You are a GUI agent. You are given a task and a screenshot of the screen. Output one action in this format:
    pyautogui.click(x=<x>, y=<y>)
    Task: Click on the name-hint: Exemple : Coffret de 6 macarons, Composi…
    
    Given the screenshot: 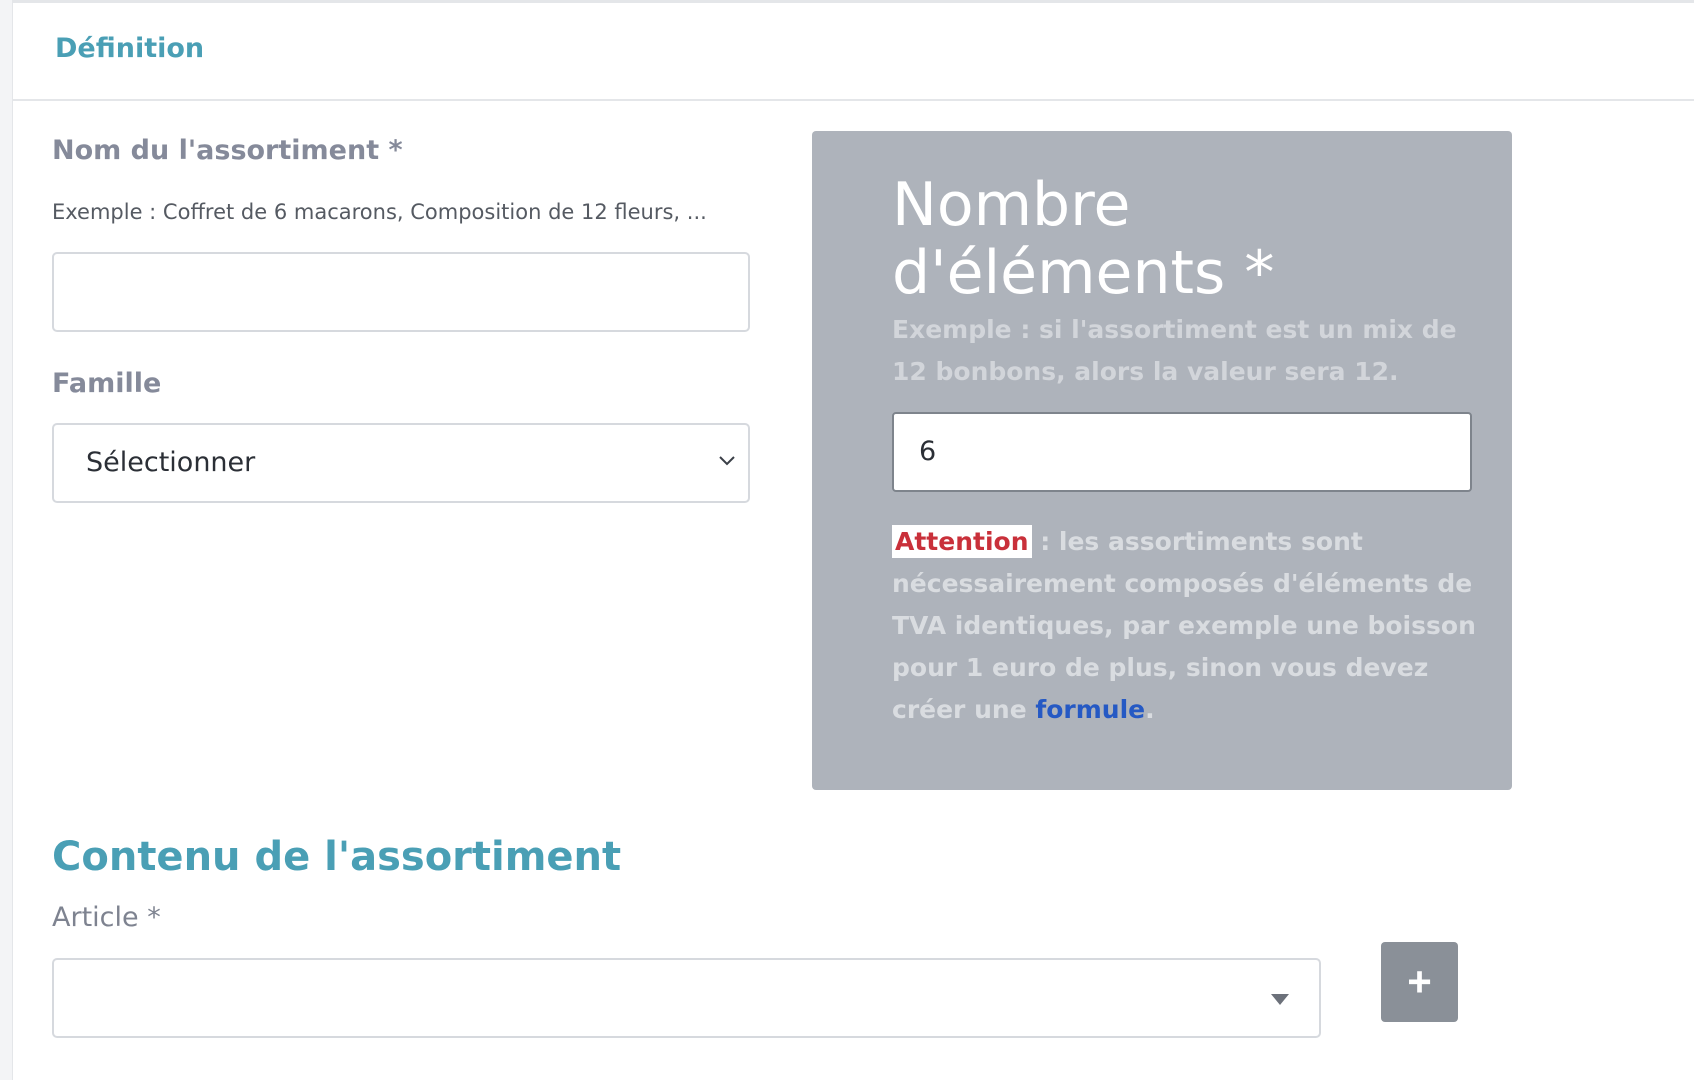 What is the action you would take?
    pyautogui.click(x=379, y=212)
    